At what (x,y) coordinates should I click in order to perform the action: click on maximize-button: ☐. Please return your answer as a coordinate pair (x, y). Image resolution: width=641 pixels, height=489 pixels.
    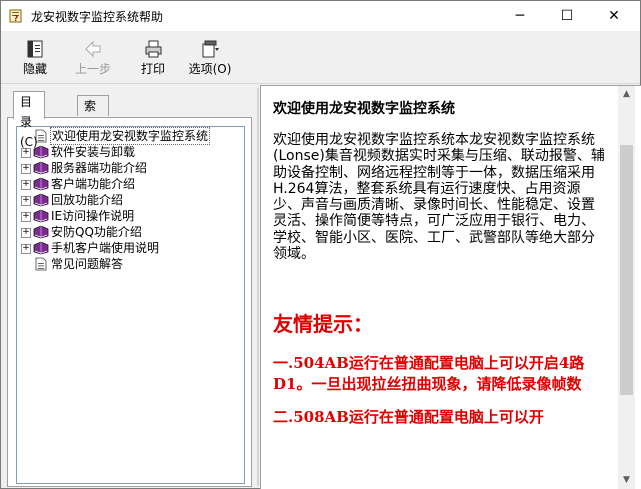
    Looking at the image, I should click on (567, 16).